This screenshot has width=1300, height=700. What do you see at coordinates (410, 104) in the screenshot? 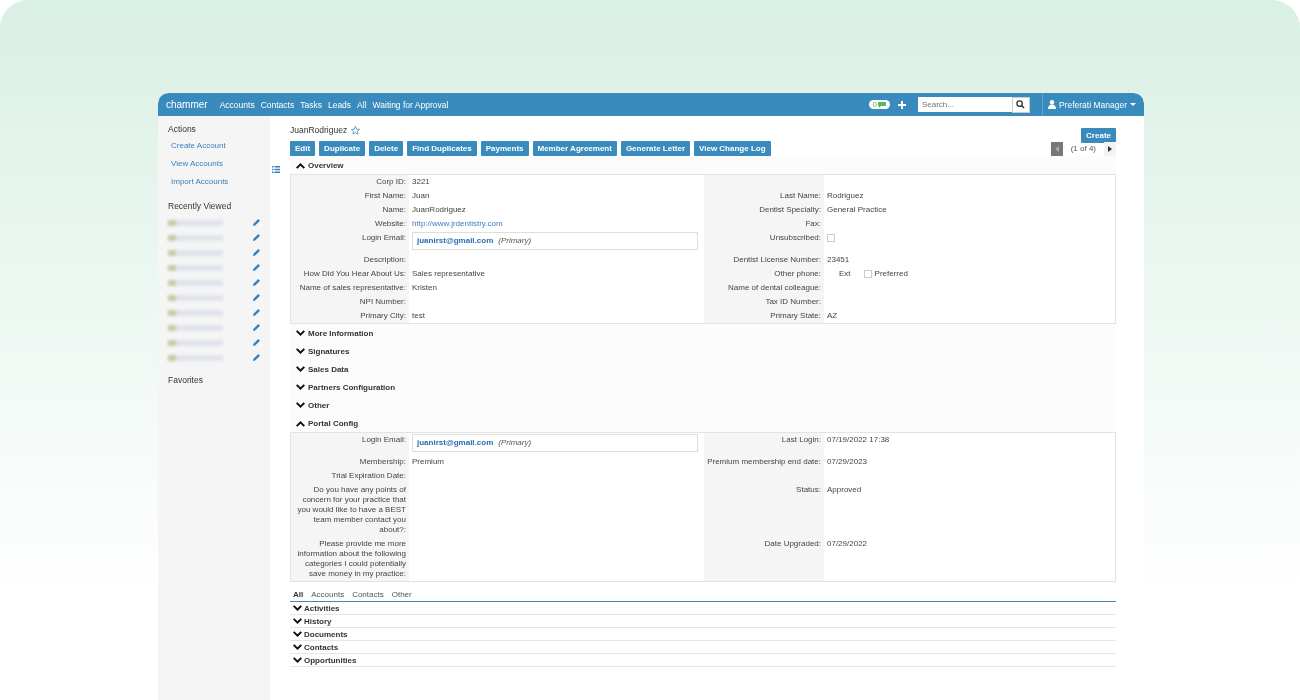
I see `nav-link: Waiting for Approval` at bounding box center [410, 104].